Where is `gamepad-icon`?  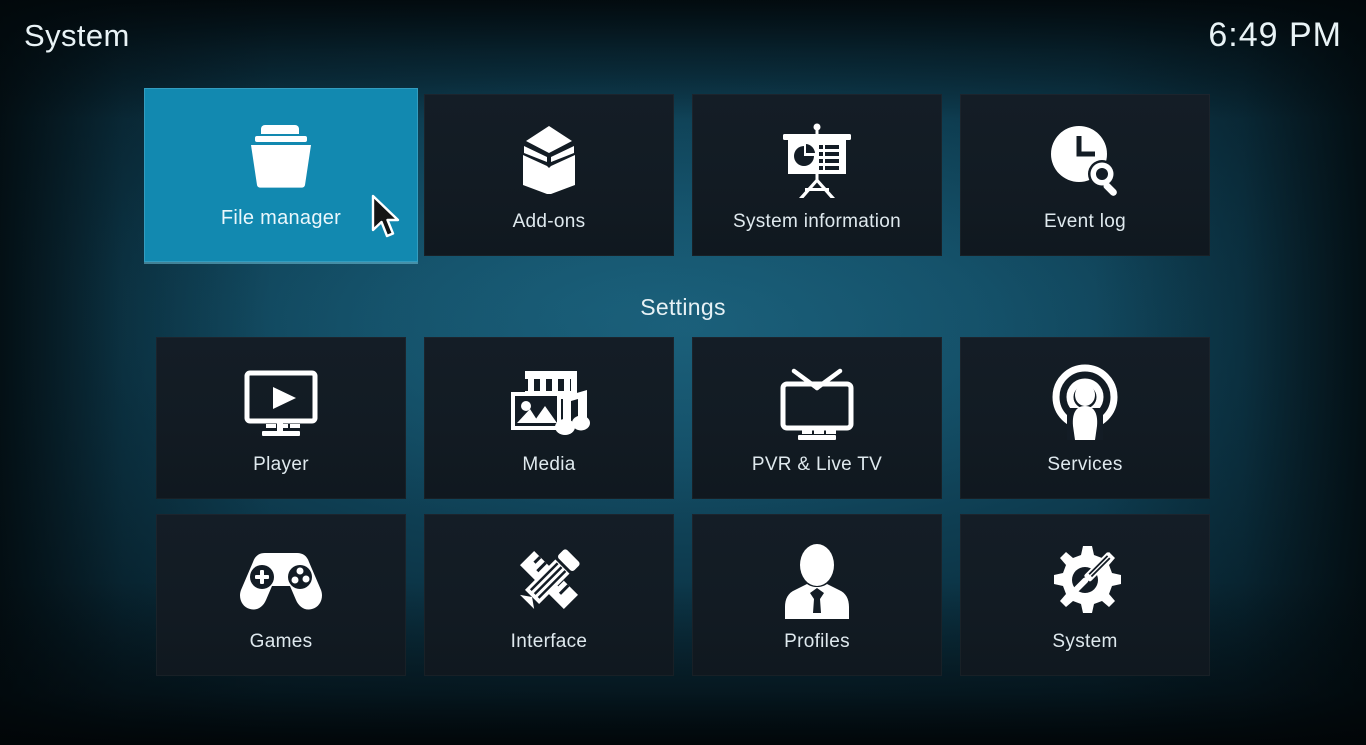 gamepad-icon is located at coordinates (281, 580).